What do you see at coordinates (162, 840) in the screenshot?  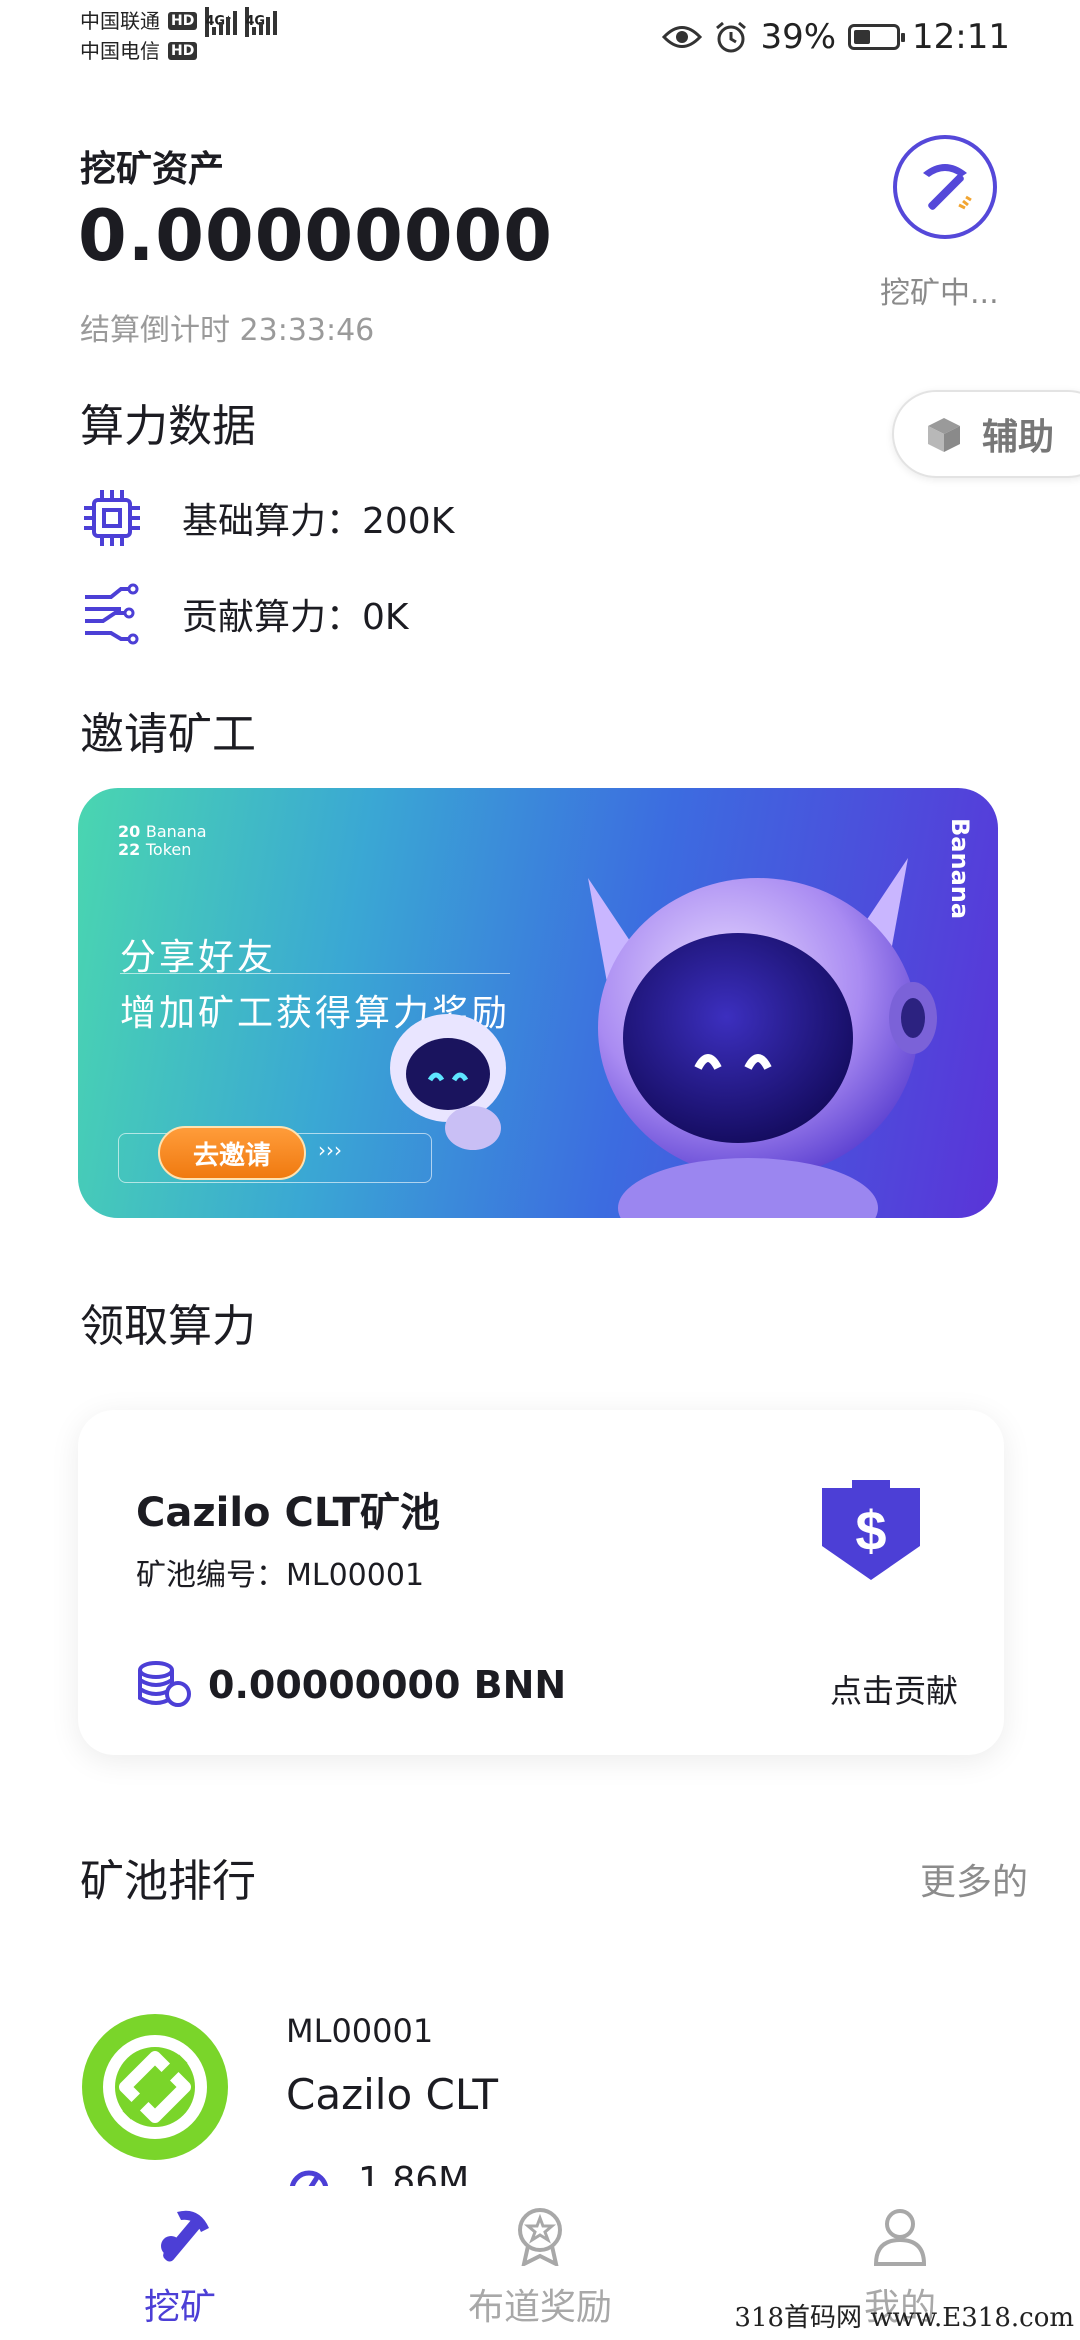 I see `banner-logo: 20 Banana 22 Token` at bounding box center [162, 840].